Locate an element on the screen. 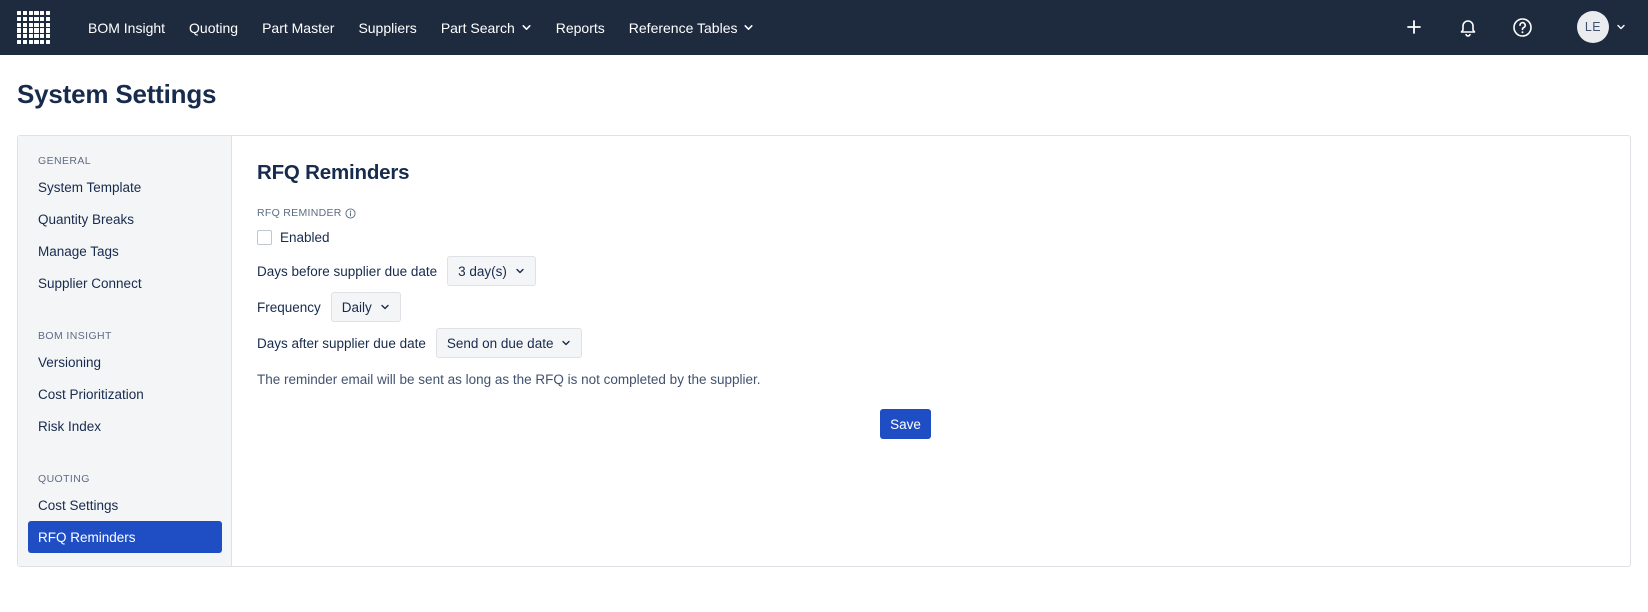 This screenshot has width=1648, height=612. days-before-value: 3 day(s) is located at coordinates (482, 271).